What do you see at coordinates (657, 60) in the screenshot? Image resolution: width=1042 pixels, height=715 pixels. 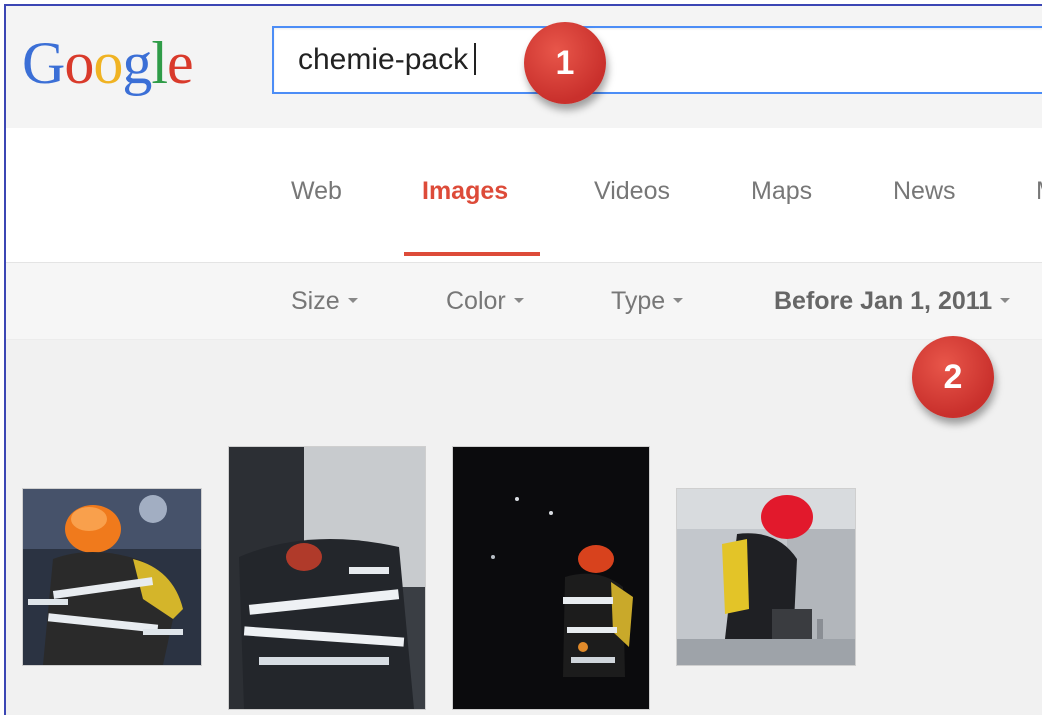 I see `search-box: chemie-pack` at bounding box center [657, 60].